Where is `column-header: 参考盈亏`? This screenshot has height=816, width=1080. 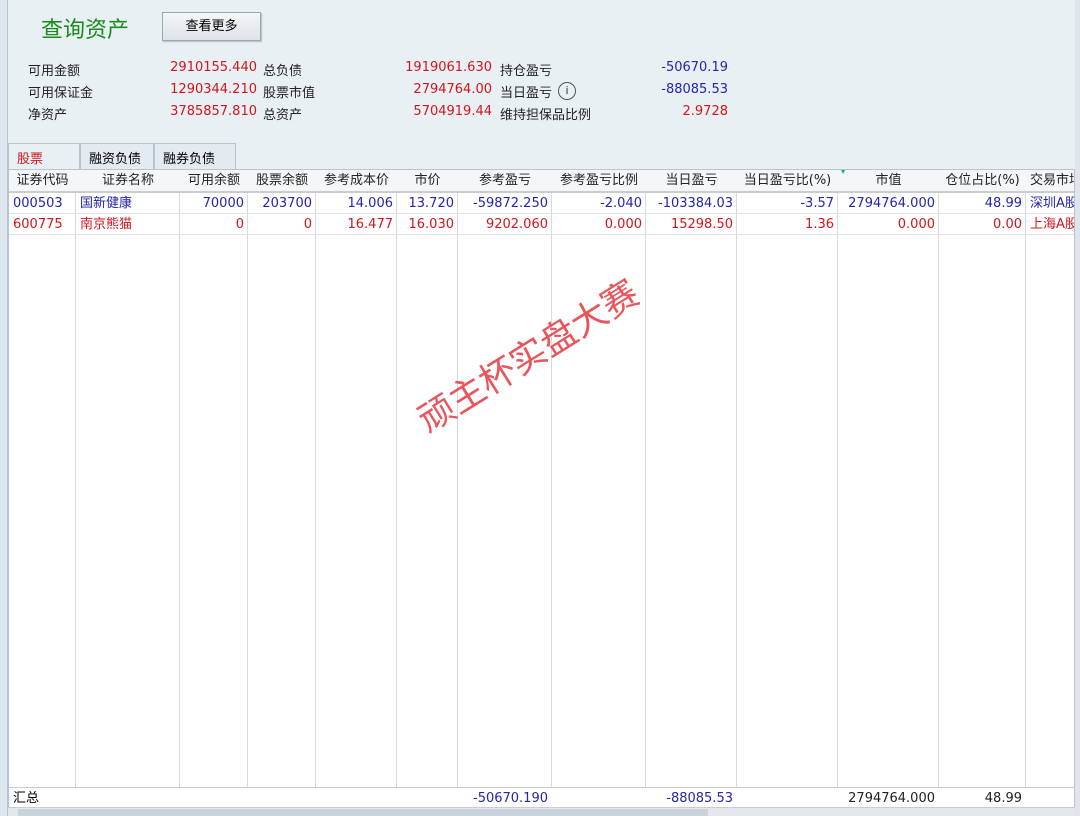 column-header: 参考盈亏 is located at coordinates (505, 181).